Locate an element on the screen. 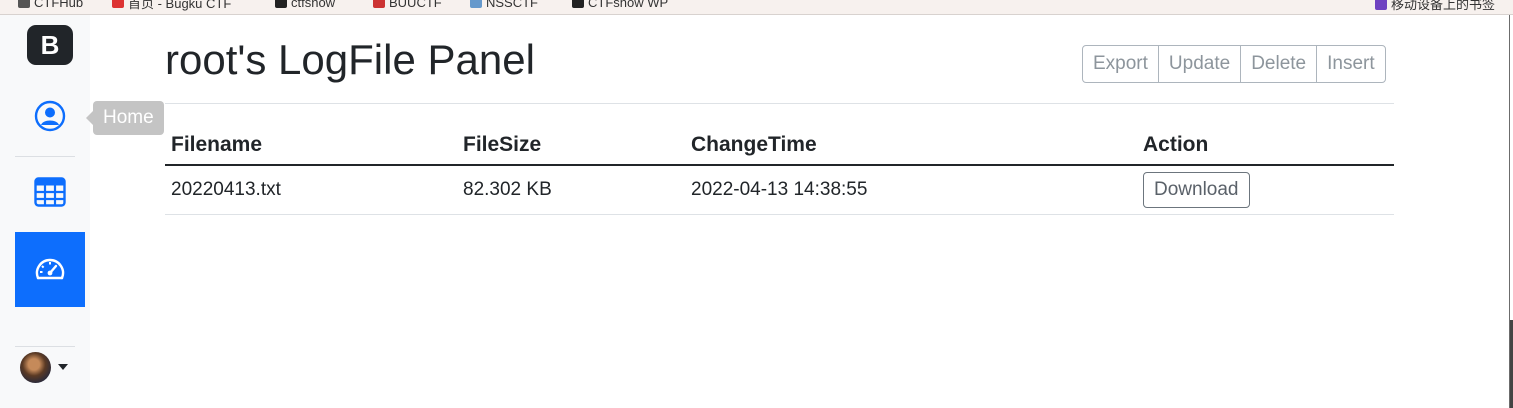  person-circle-icon is located at coordinates (50, 115).